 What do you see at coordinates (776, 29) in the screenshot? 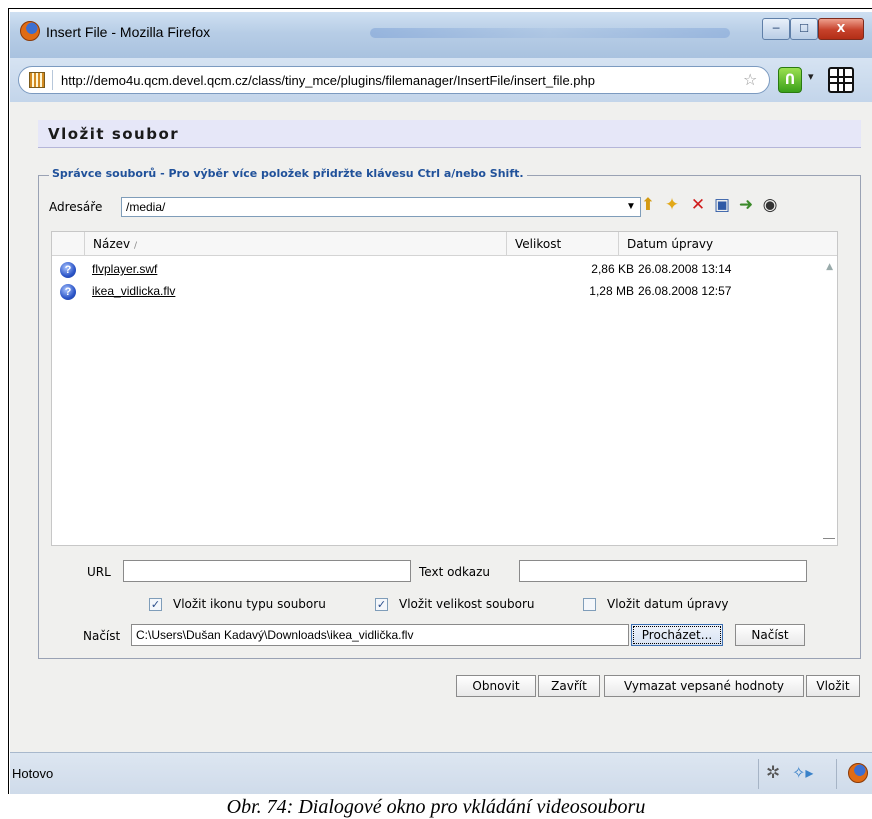
I see `minimize-button: ─` at bounding box center [776, 29].